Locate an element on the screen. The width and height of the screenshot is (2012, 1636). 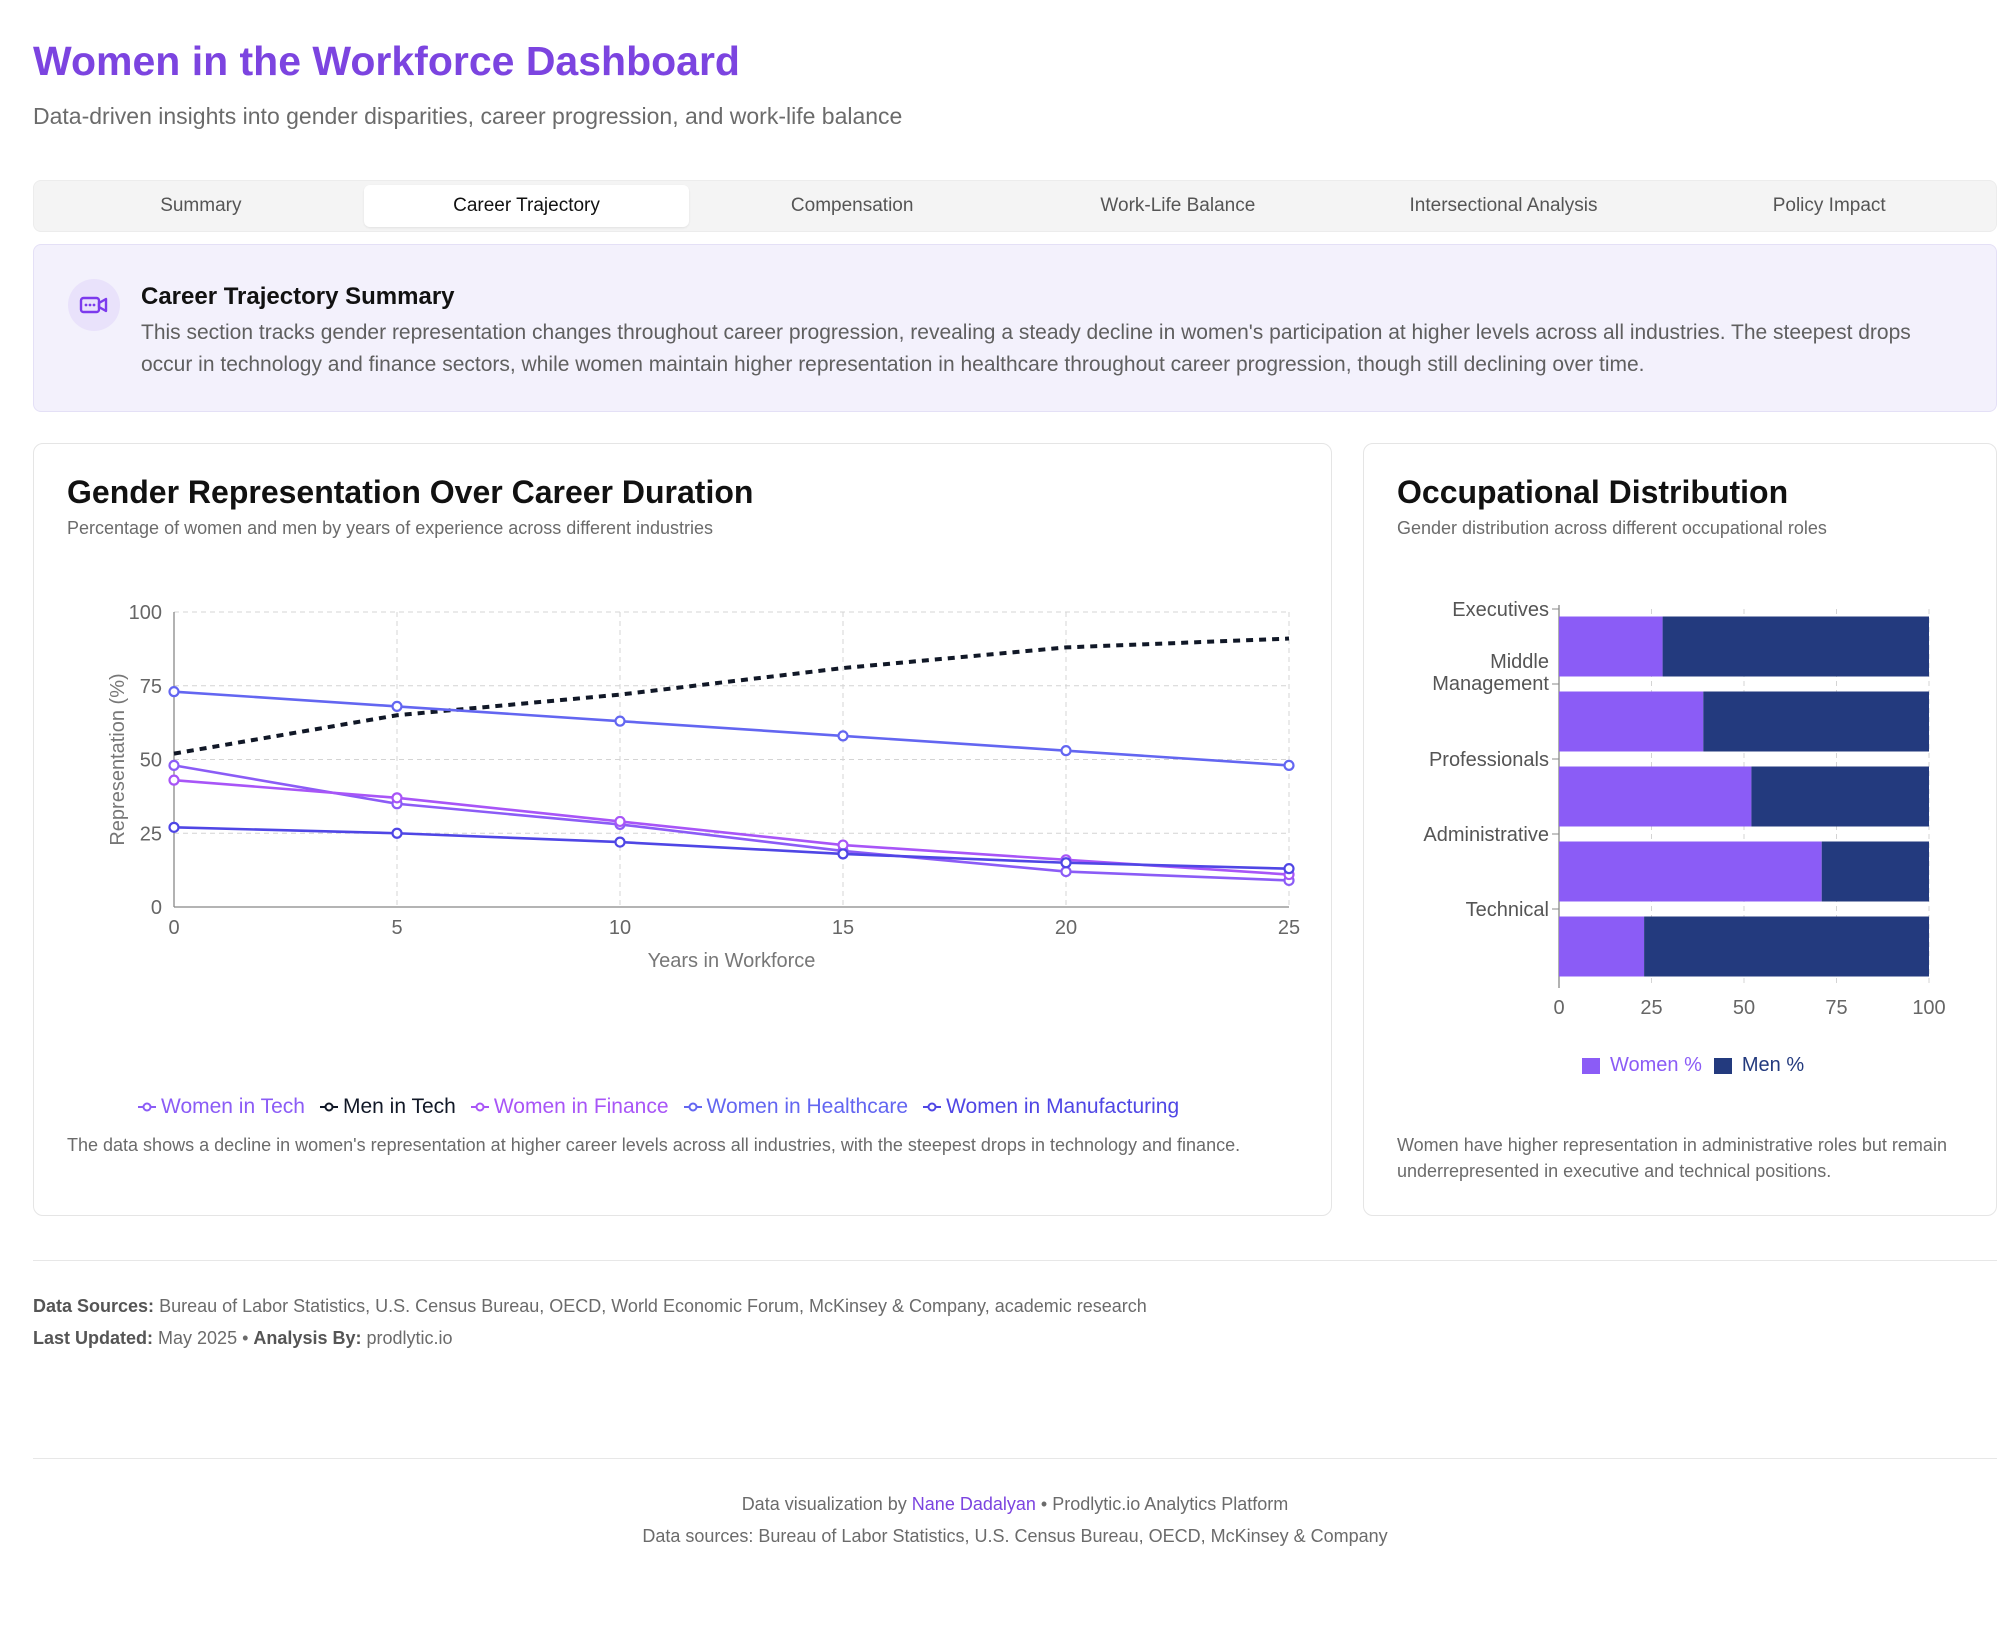
legend-item-men: Men % is located at coordinates (1759, 1065).